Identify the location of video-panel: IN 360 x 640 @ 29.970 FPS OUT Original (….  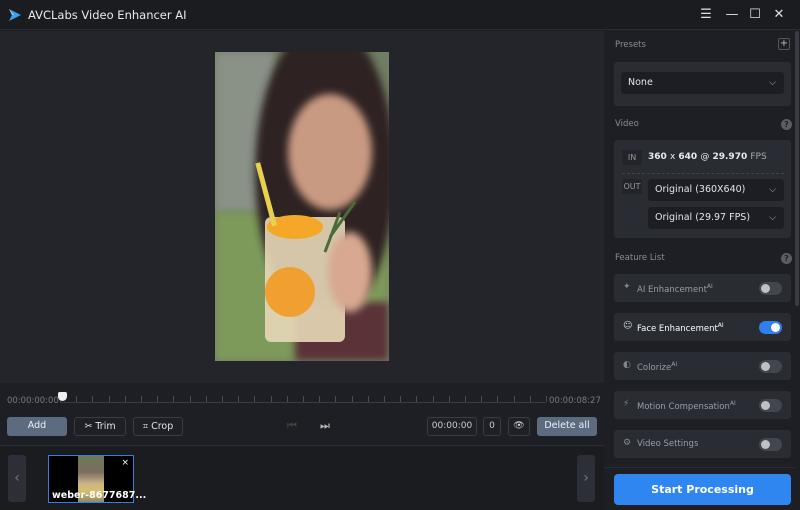
(702, 189).